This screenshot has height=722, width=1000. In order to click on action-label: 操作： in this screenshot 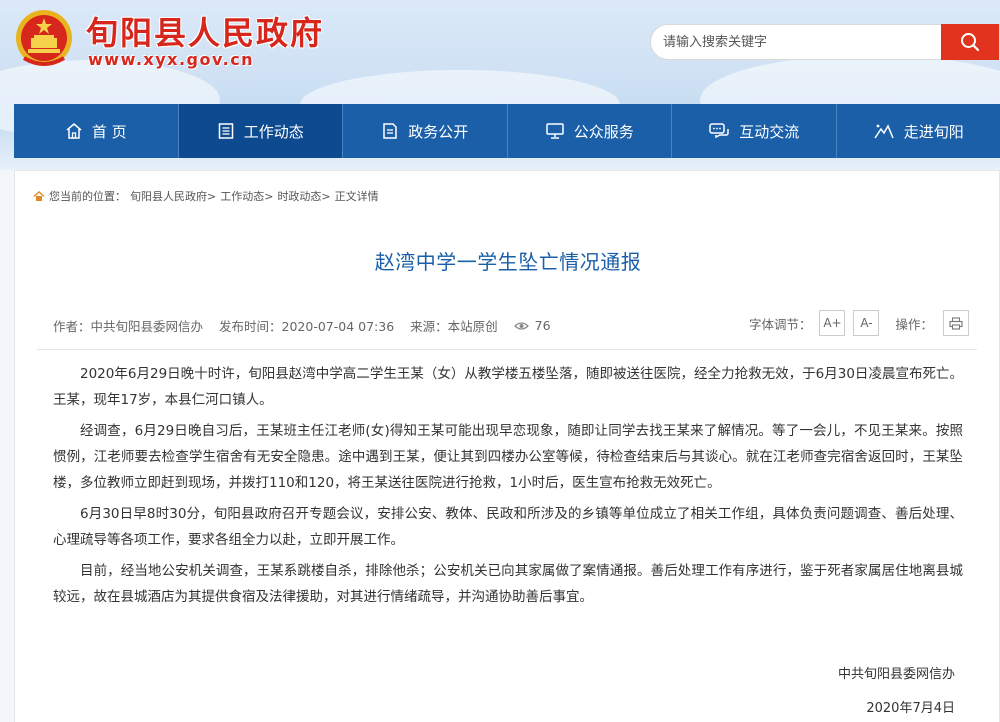, I will do `click(914, 324)`.